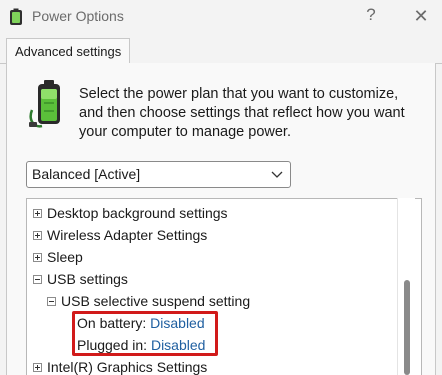 This screenshot has height=375, width=442. What do you see at coordinates (371, 16) in the screenshot?
I see `help-button: ?` at bounding box center [371, 16].